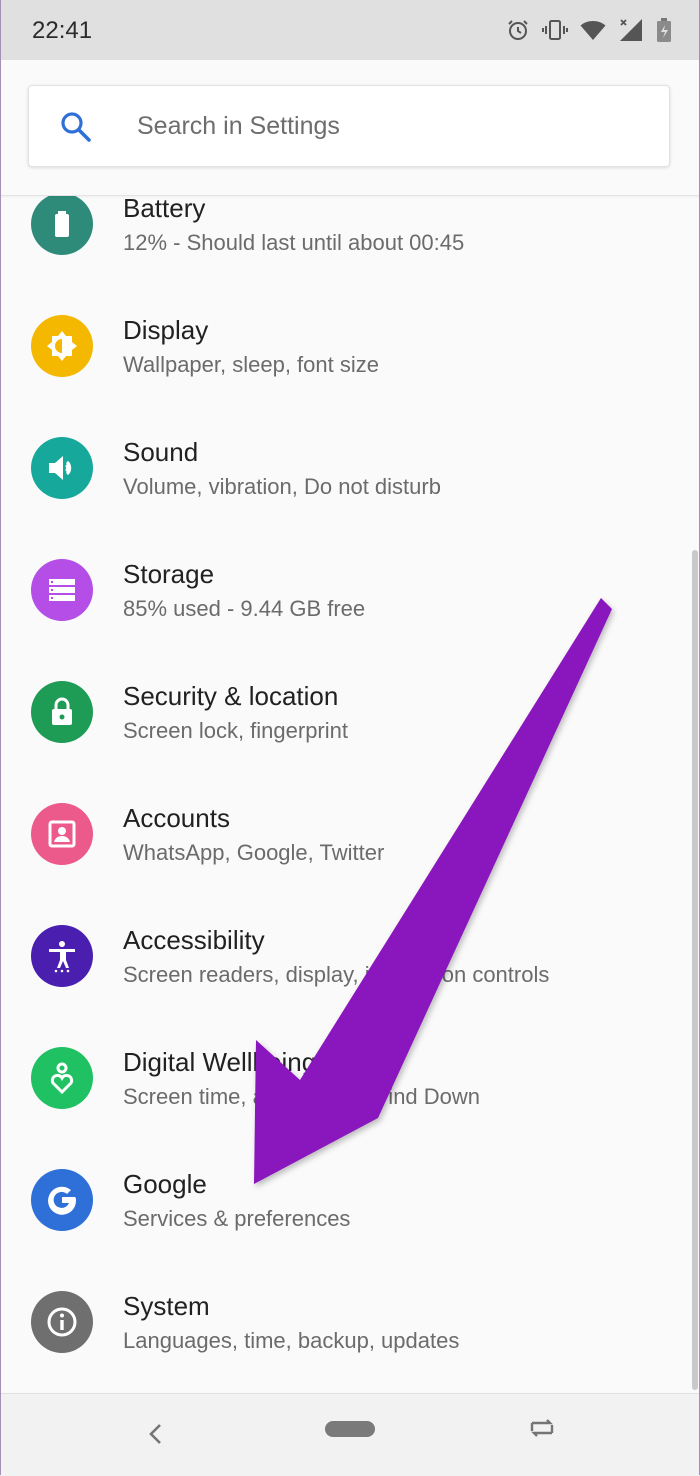 The height and width of the screenshot is (1476, 700). I want to click on settings-item-subtitle: Screen lock, fingerprint, so click(235, 730).